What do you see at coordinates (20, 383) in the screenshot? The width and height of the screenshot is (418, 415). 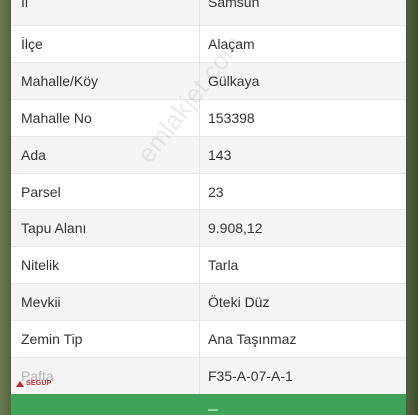 I see `logo-mark-icon` at bounding box center [20, 383].